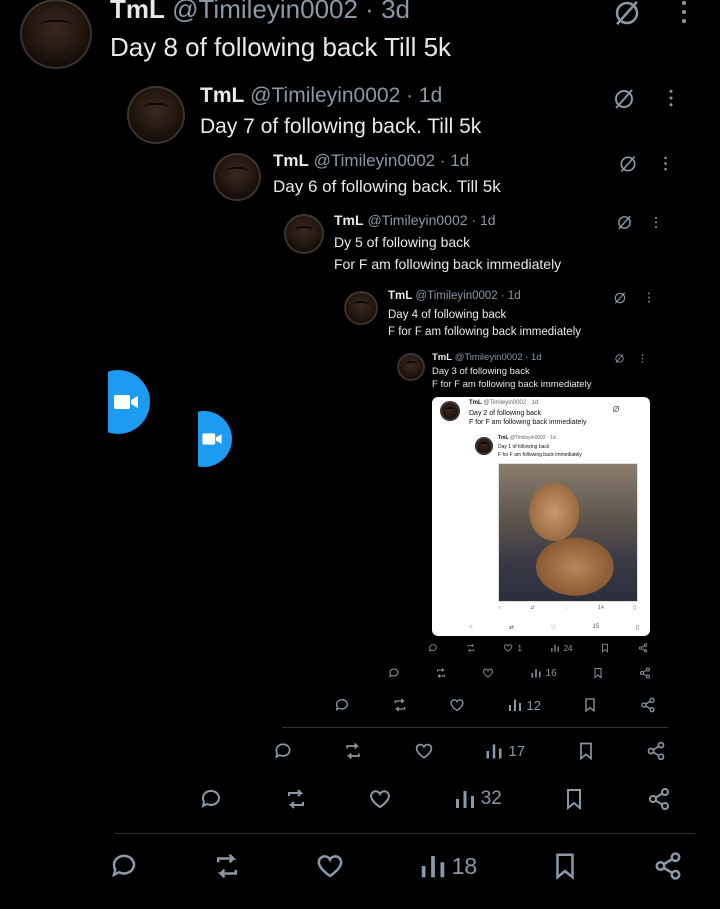 Image resolution: width=720 pixels, height=909 pixels. Describe the element at coordinates (637, 627) in the screenshot. I see `bookmark-icon: ▯` at that location.